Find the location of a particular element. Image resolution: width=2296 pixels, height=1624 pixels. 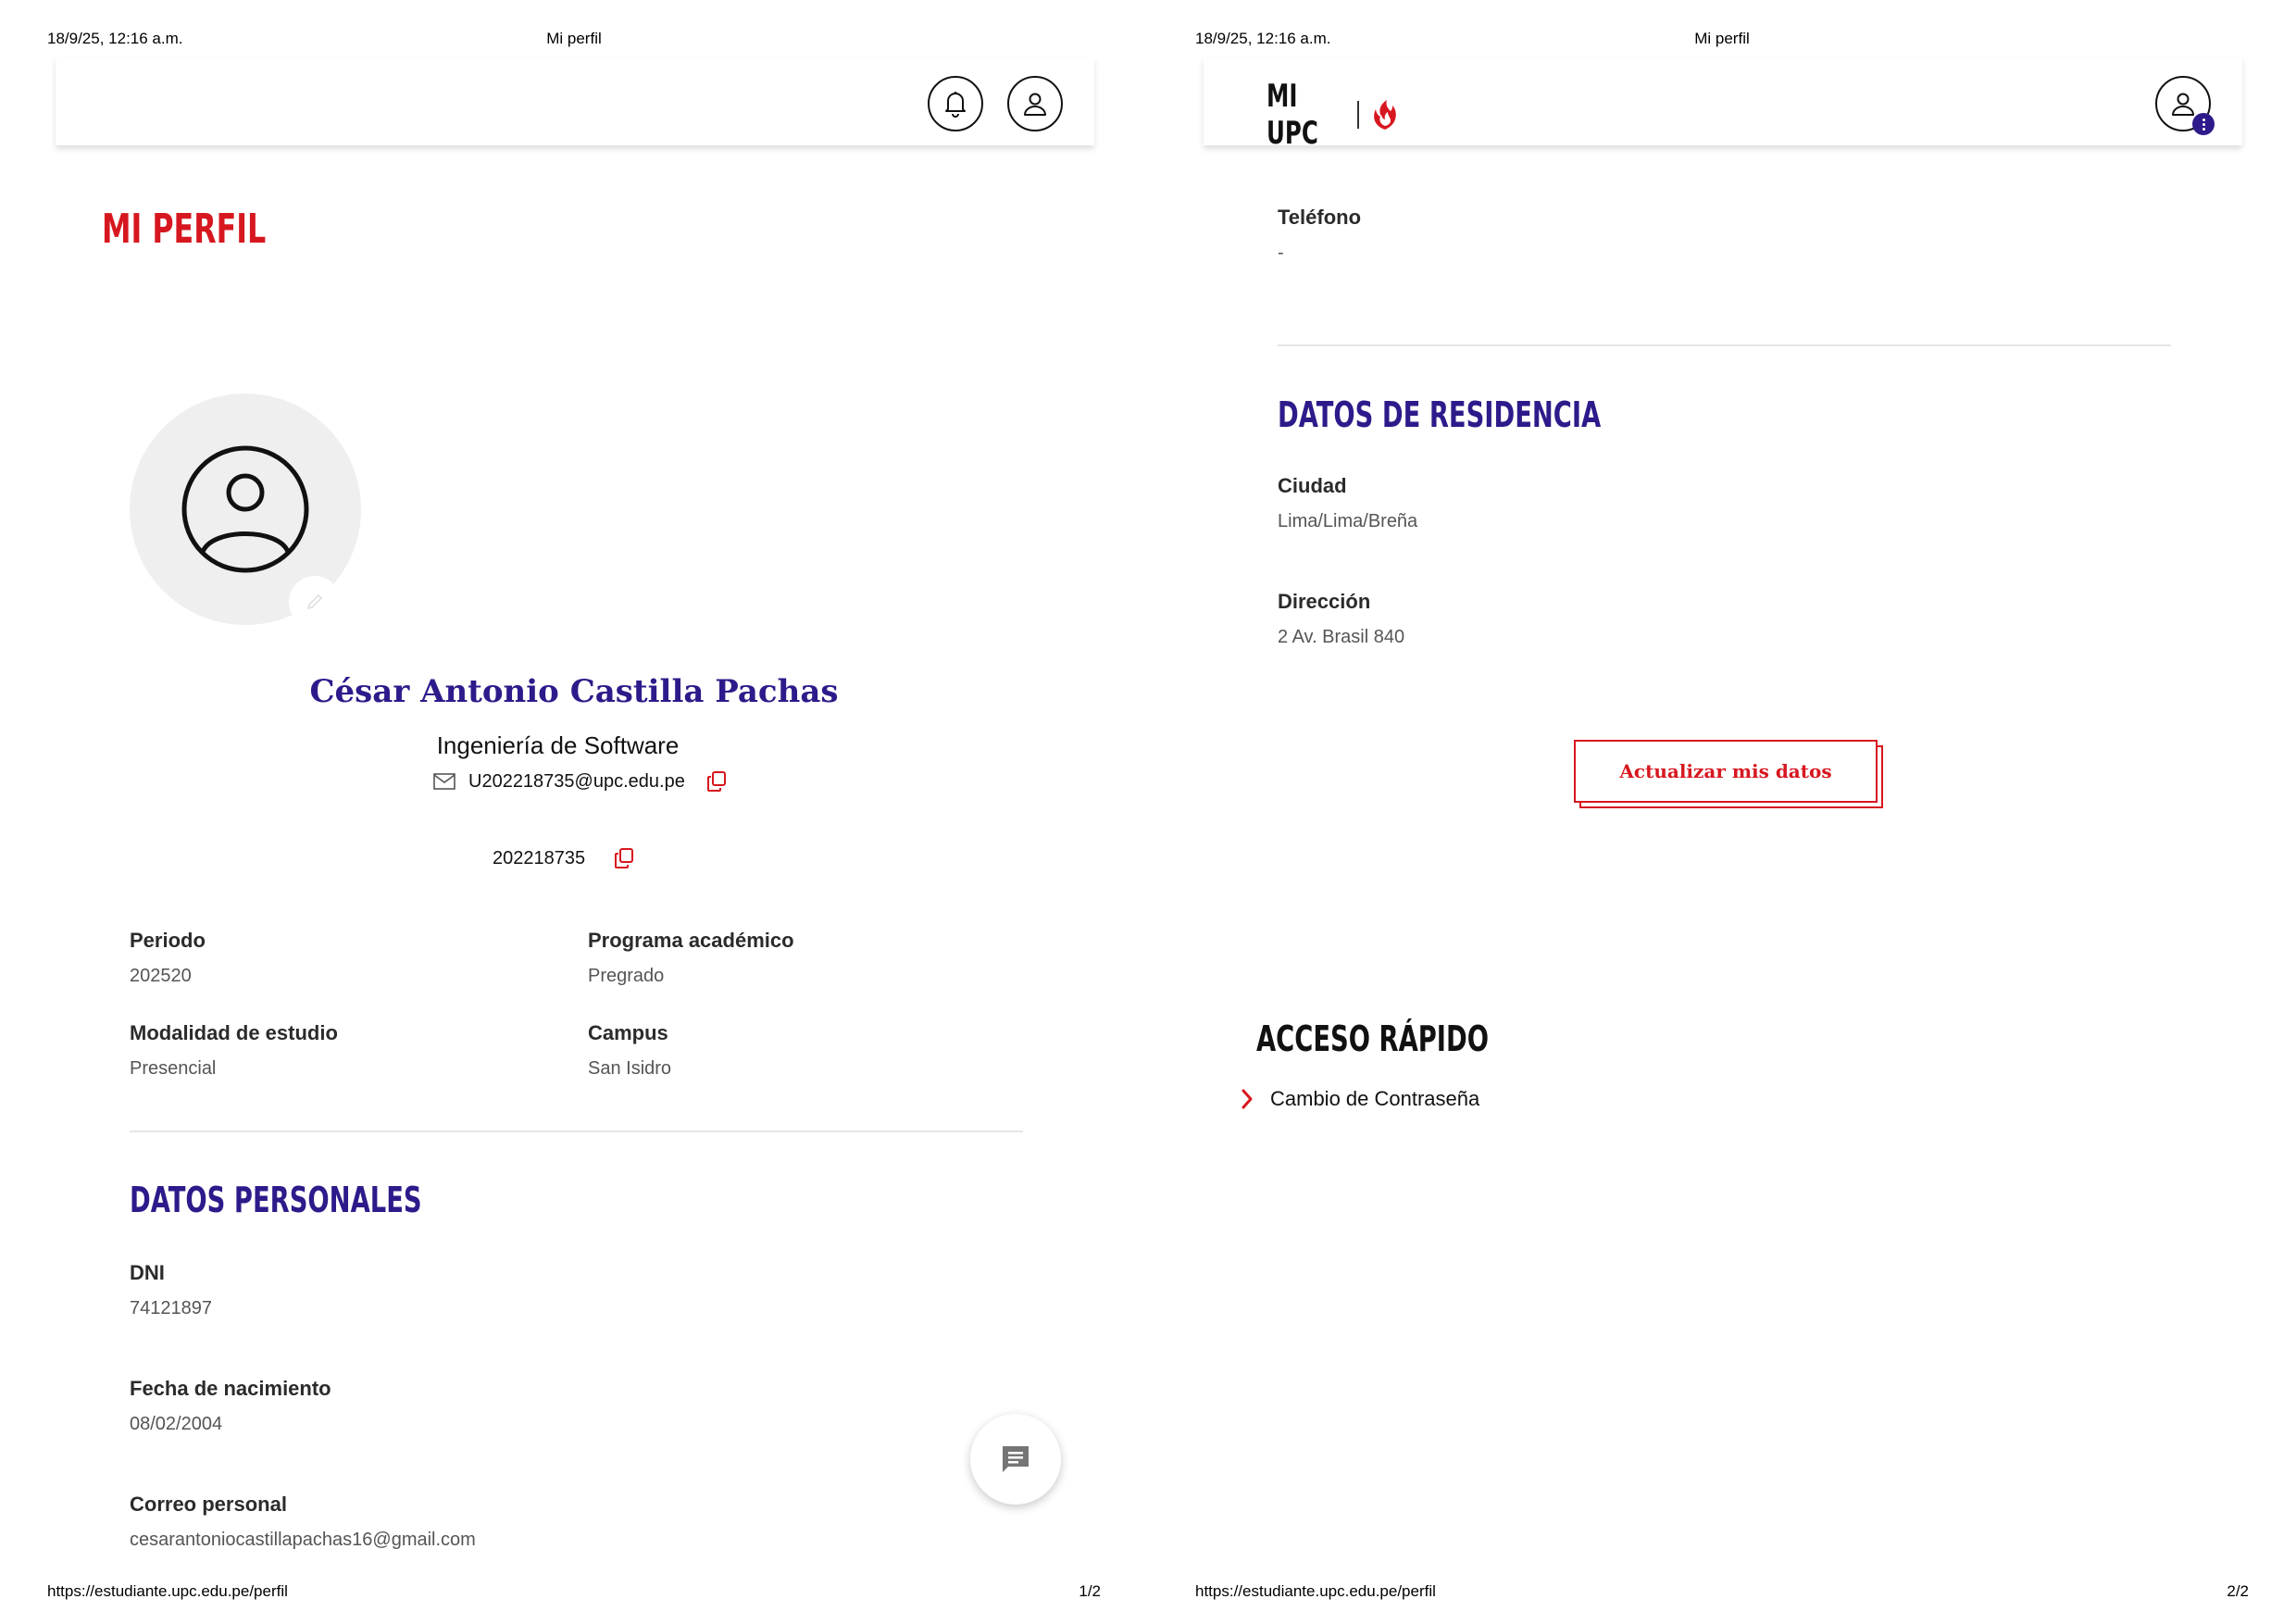

phone-label: Teléfono is located at coordinates (1320, 217).